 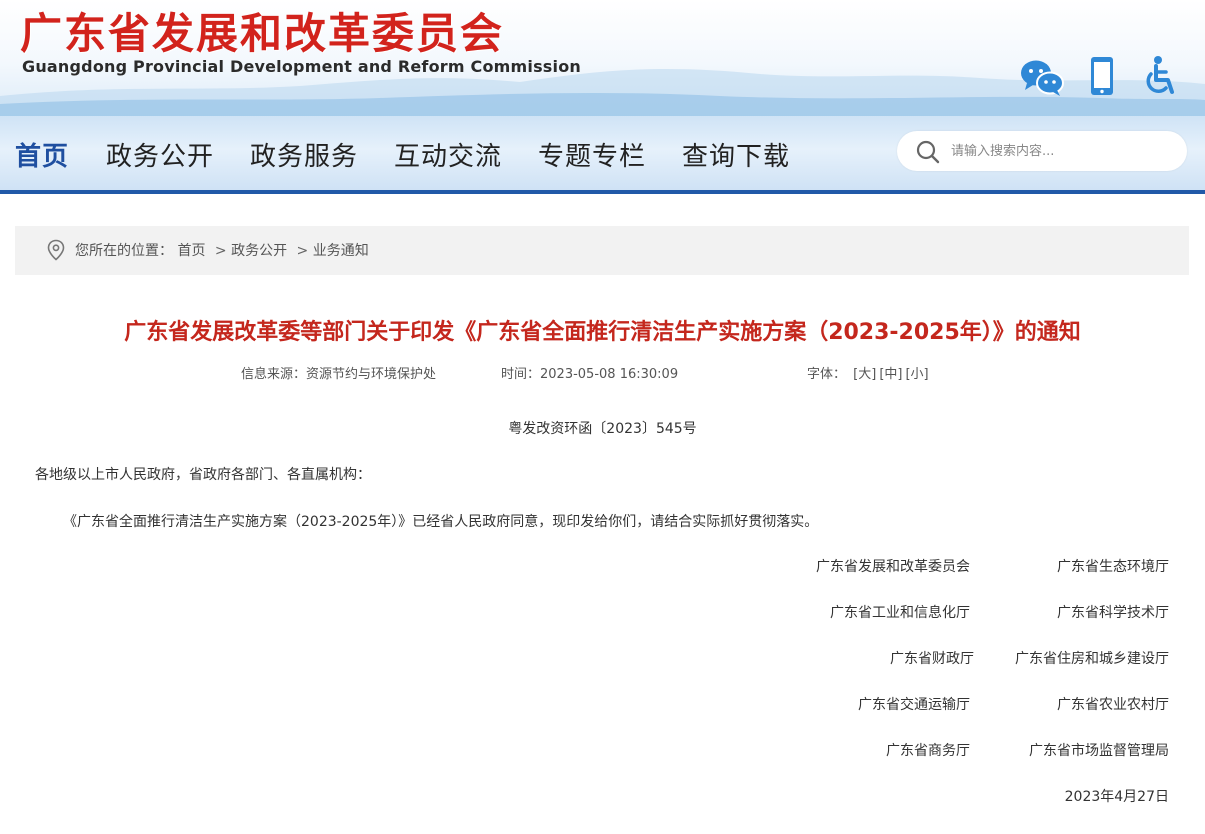 I want to click on signer-left: 广东省商务厅, so click(x=928, y=751).